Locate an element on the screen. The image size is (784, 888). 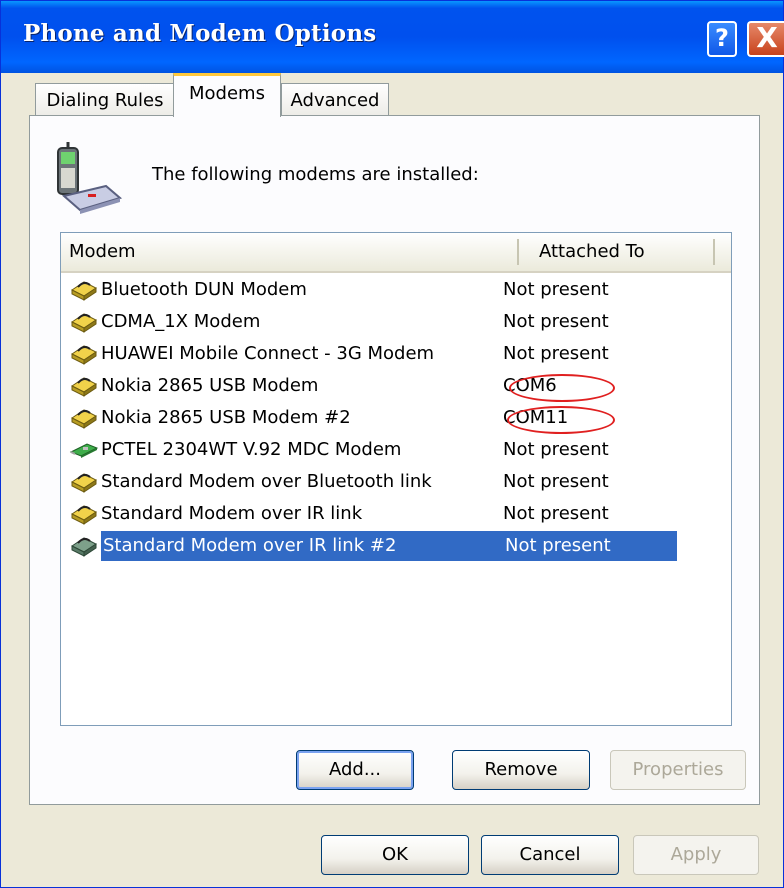
cancel-button: Cancel is located at coordinates (550, 855).